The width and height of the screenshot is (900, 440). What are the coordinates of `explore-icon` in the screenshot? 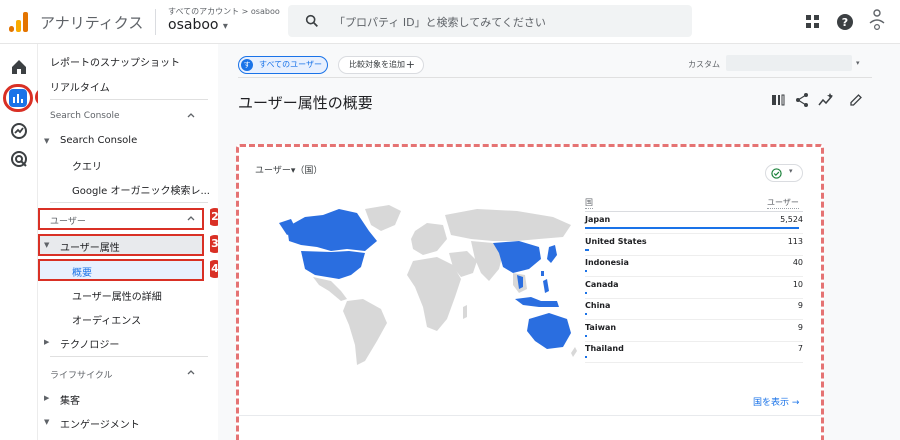 It's located at (19, 131).